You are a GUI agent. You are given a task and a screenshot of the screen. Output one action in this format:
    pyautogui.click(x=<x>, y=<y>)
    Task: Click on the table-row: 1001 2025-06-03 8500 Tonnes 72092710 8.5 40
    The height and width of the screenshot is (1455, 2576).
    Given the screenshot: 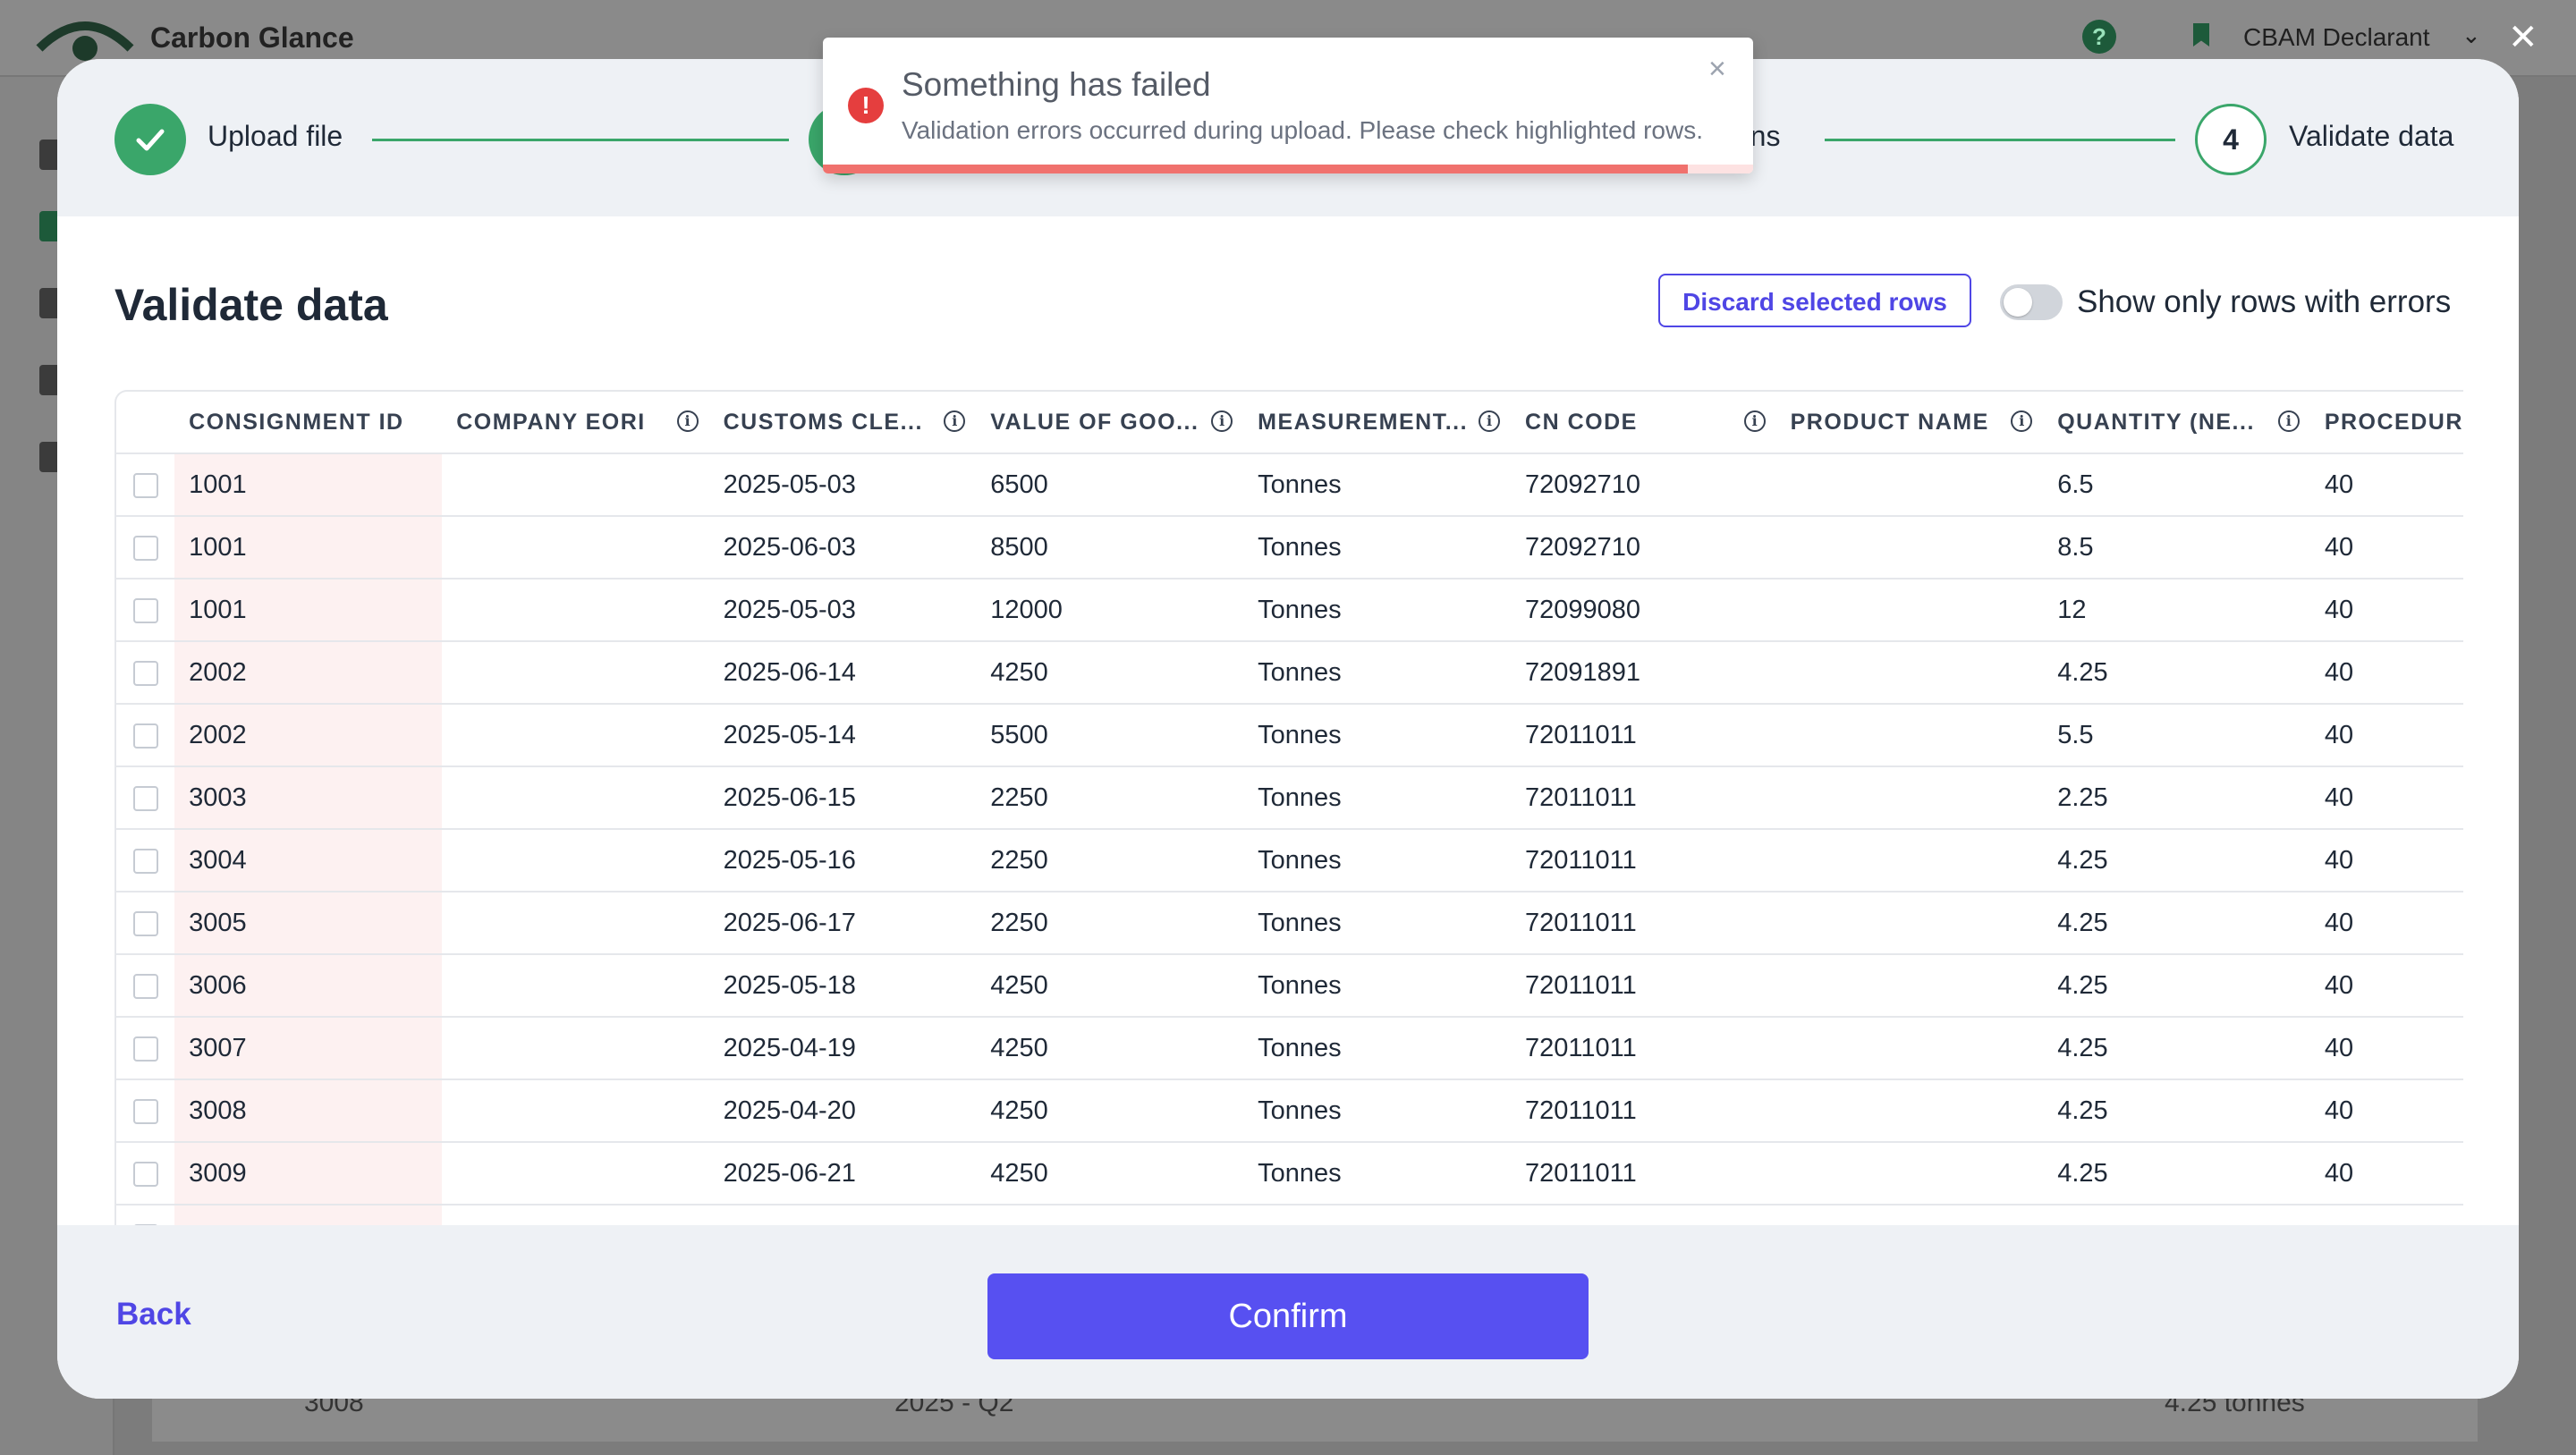 What is the action you would take?
    pyautogui.click(x=1289, y=547)
    